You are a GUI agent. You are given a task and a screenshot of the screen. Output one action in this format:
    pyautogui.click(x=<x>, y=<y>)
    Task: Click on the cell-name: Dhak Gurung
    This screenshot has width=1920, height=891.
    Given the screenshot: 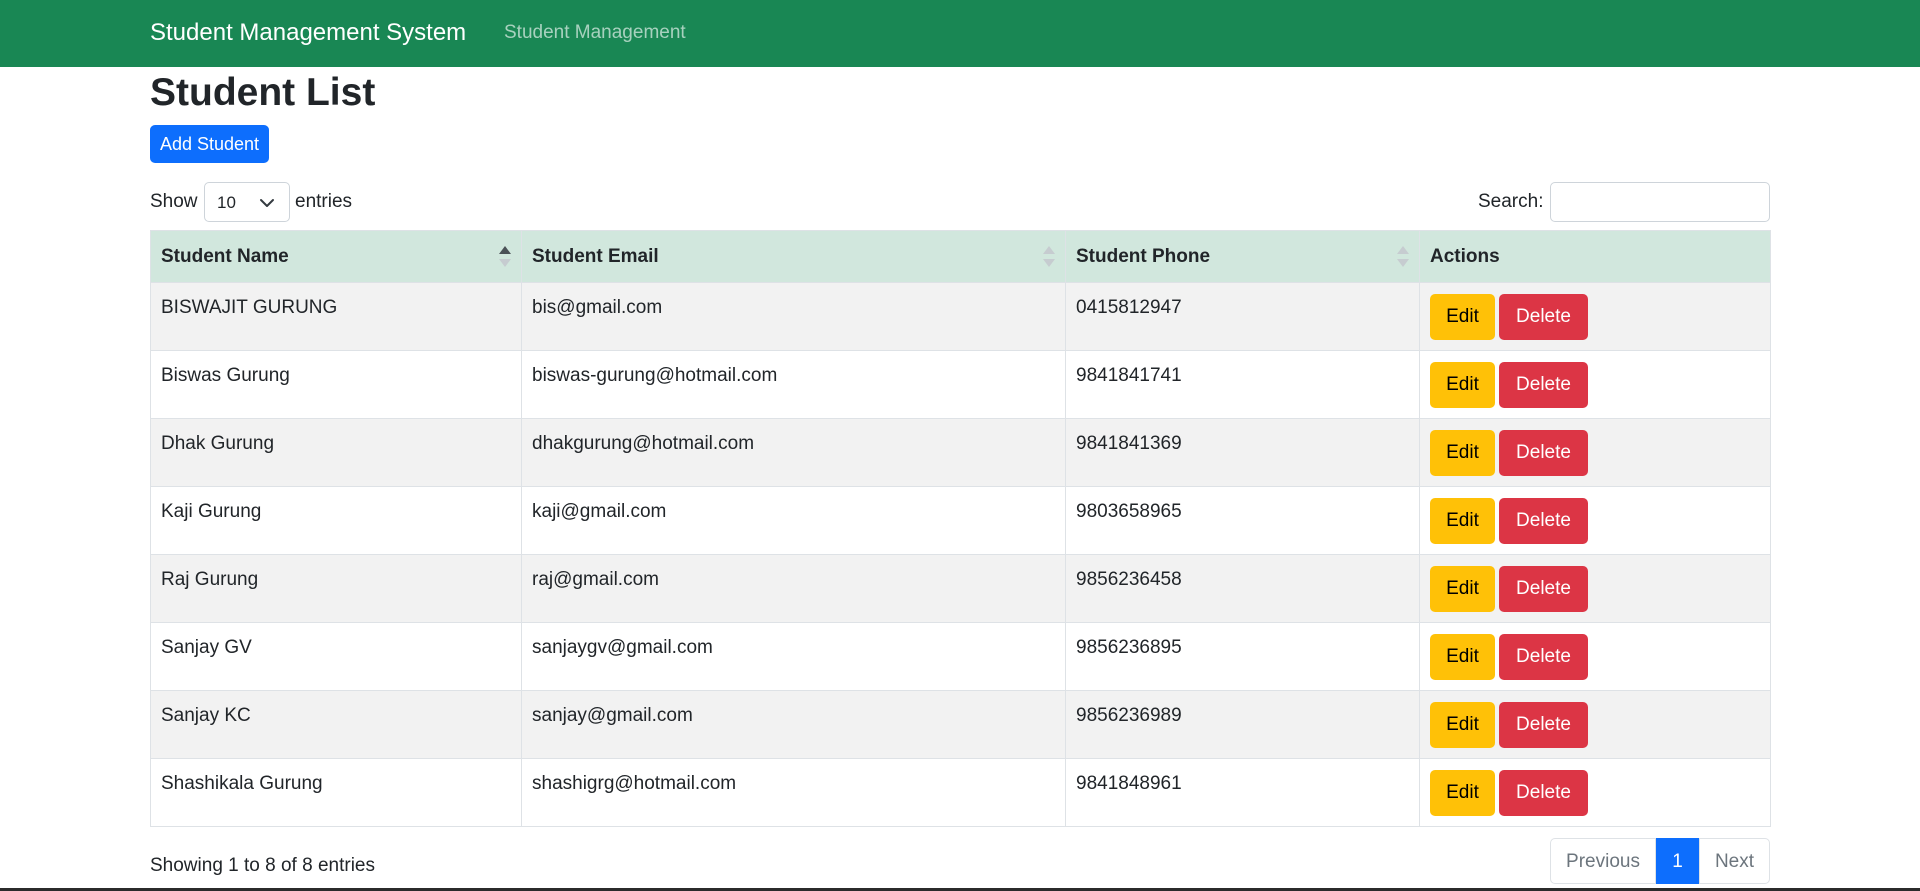 What is the action you would take?
    pyautogui.click(x=336, y=452)
    